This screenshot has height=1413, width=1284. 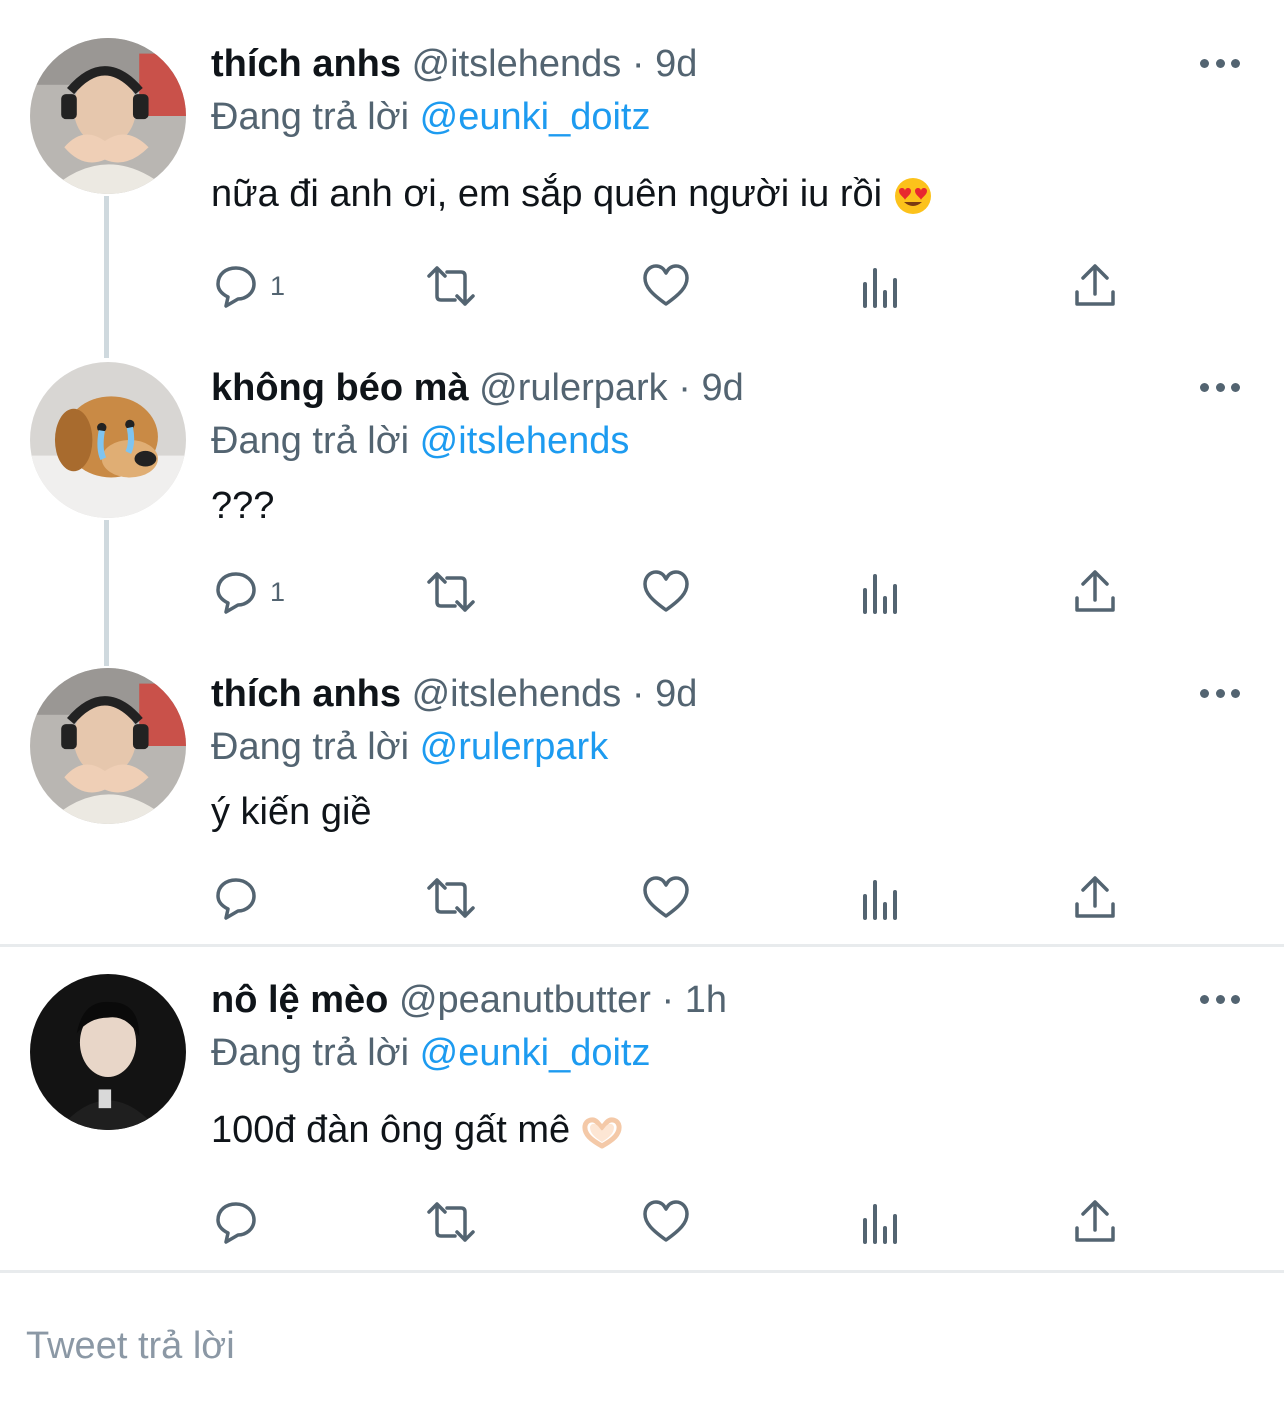 I want to click on display-name: nô lệ mèo, so click(x=299, y=1000).